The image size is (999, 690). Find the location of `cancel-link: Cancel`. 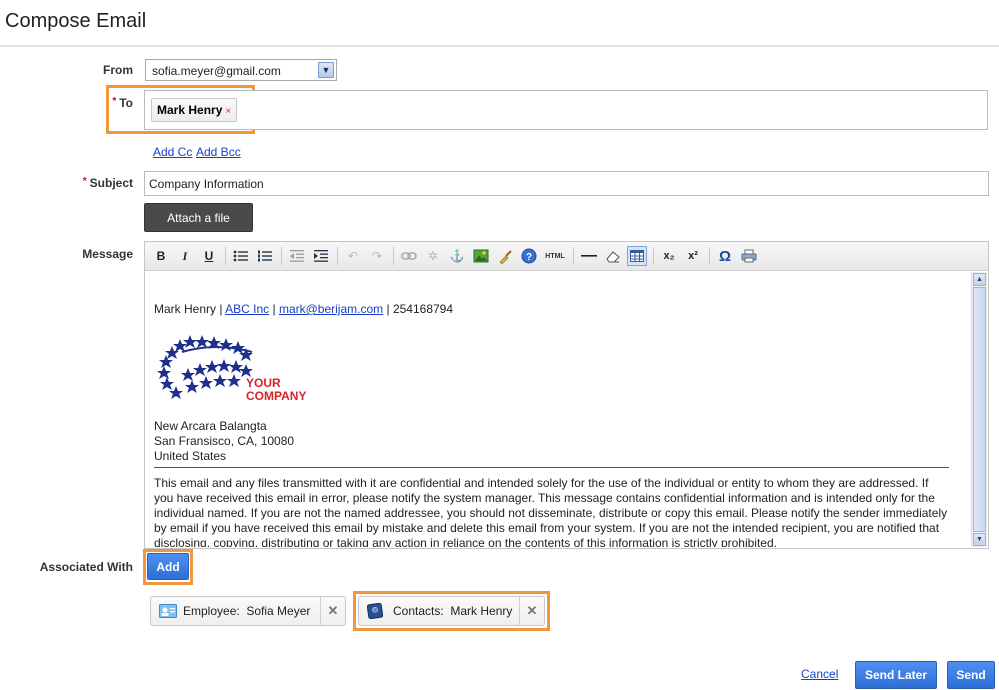

cancel-link: Cancel is located at coordinates (819, 674).